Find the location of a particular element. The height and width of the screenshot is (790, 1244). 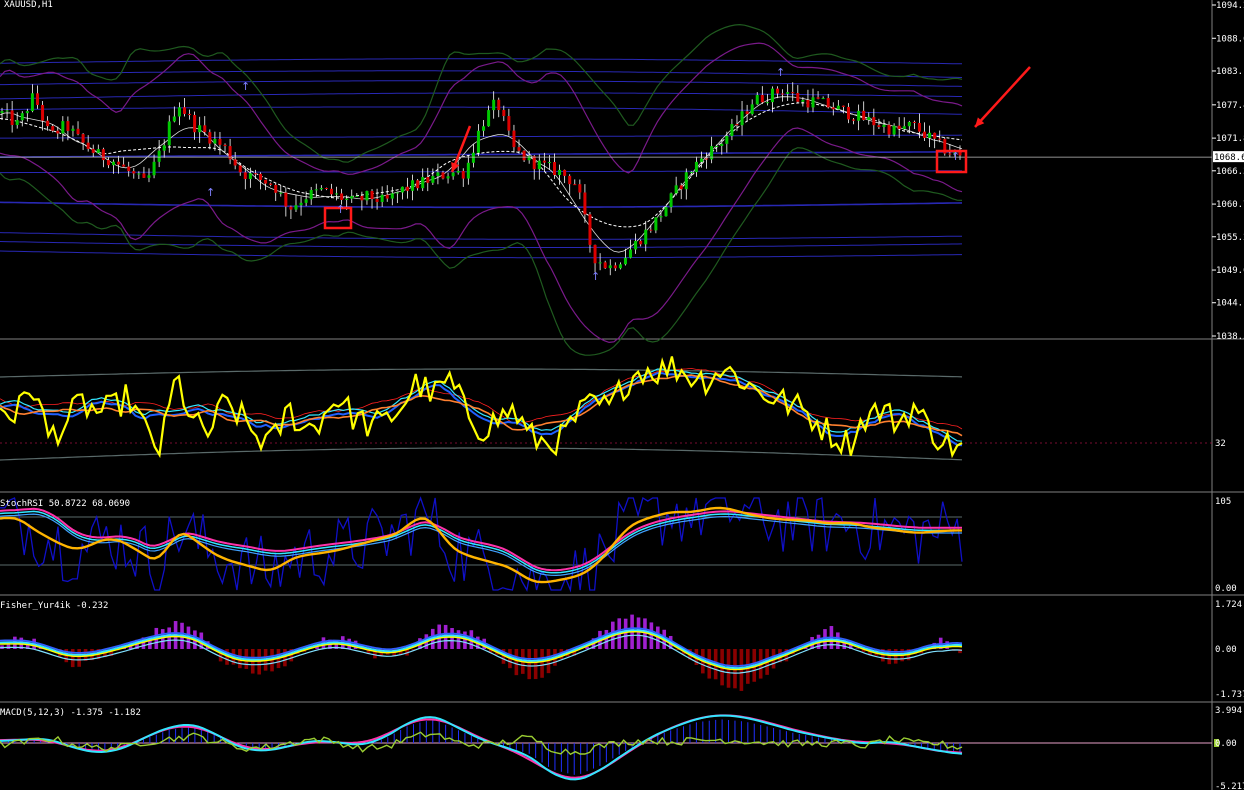

price-tick-label: 1094.2 is located at coordinates (1230, 6).